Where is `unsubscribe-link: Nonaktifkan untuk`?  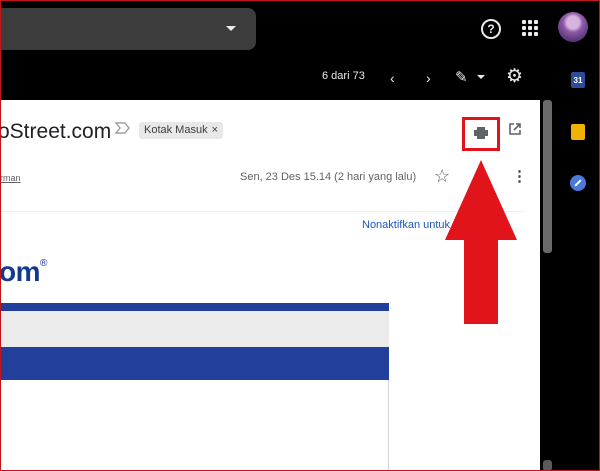
unsubscribe-link: Nonaktifkan untuk is located at coordinates (406, 225).